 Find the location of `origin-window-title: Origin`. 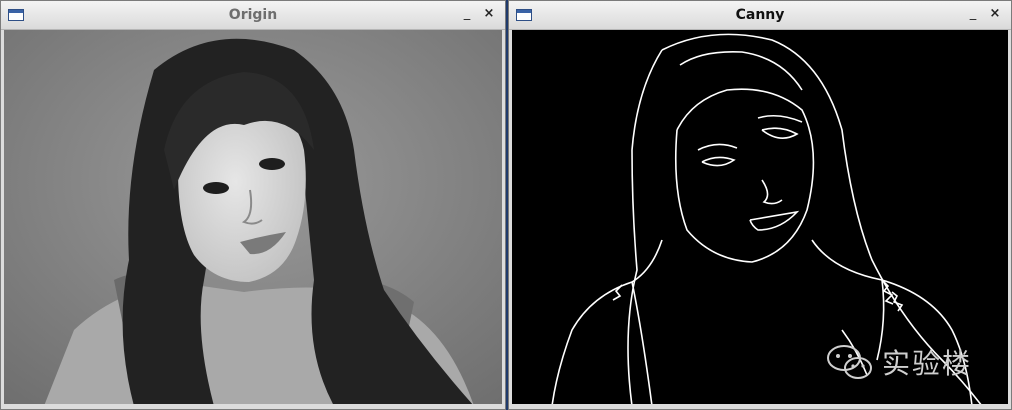

origin-window-title: Origin is located at coordinates (253, 15).